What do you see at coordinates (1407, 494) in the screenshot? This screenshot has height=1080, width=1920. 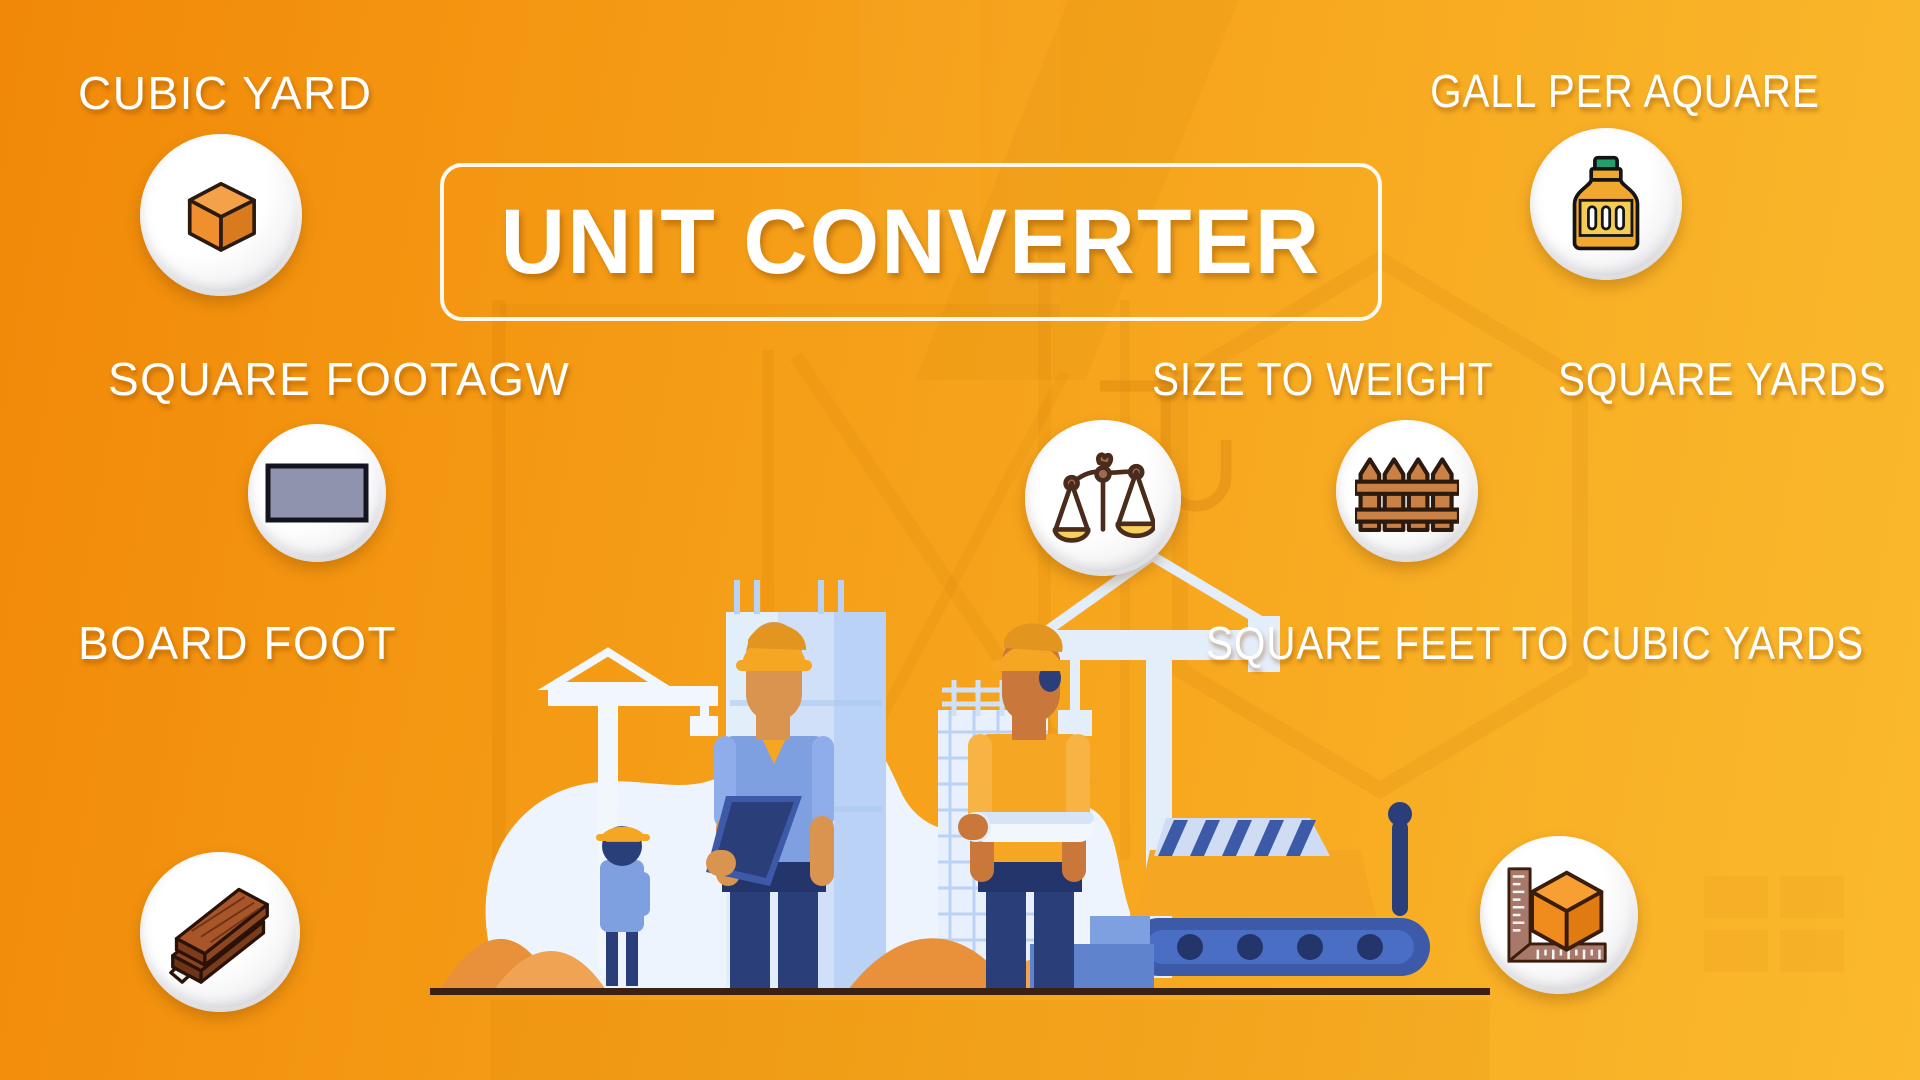 I see `picket-fence-icon` at bounding box center [1407, 494].